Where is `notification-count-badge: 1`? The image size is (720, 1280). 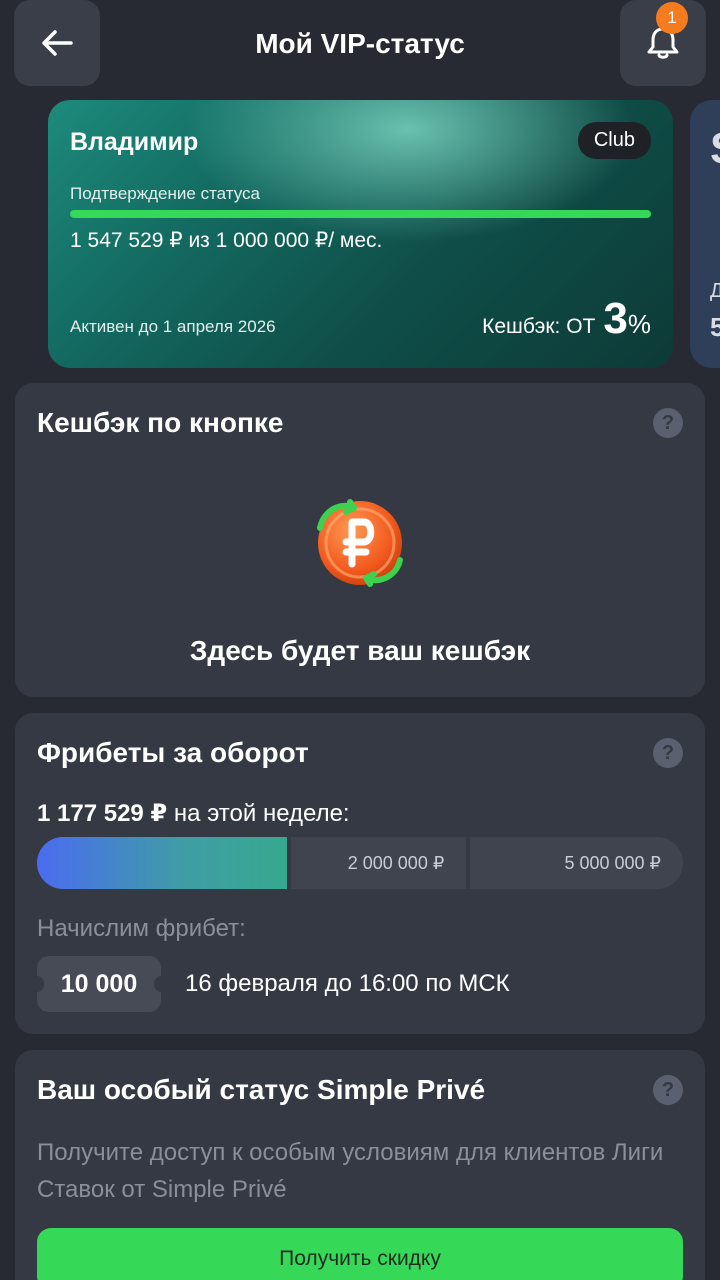 notification-count-badge: 1 is located at coordinates (672, 18).